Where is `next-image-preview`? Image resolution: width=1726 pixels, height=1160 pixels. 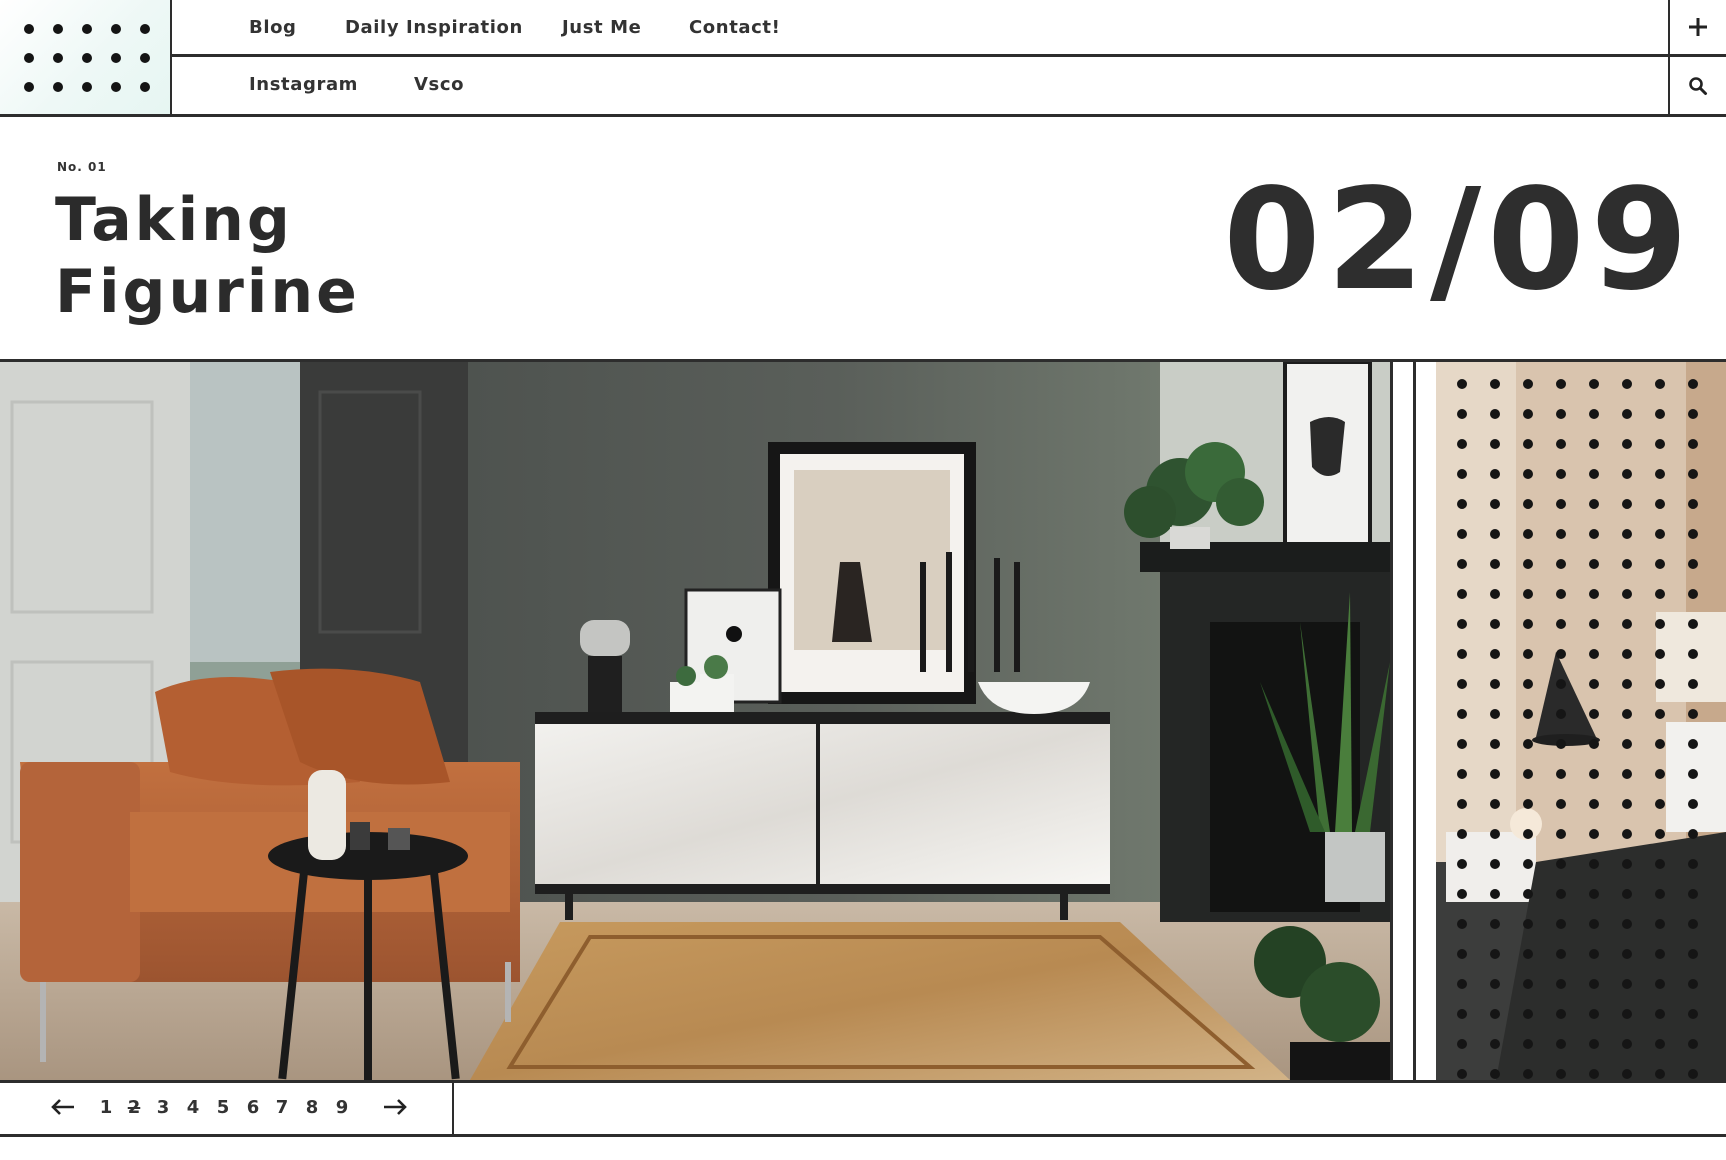 next-image-preview is located at coordinates (1581, 721).